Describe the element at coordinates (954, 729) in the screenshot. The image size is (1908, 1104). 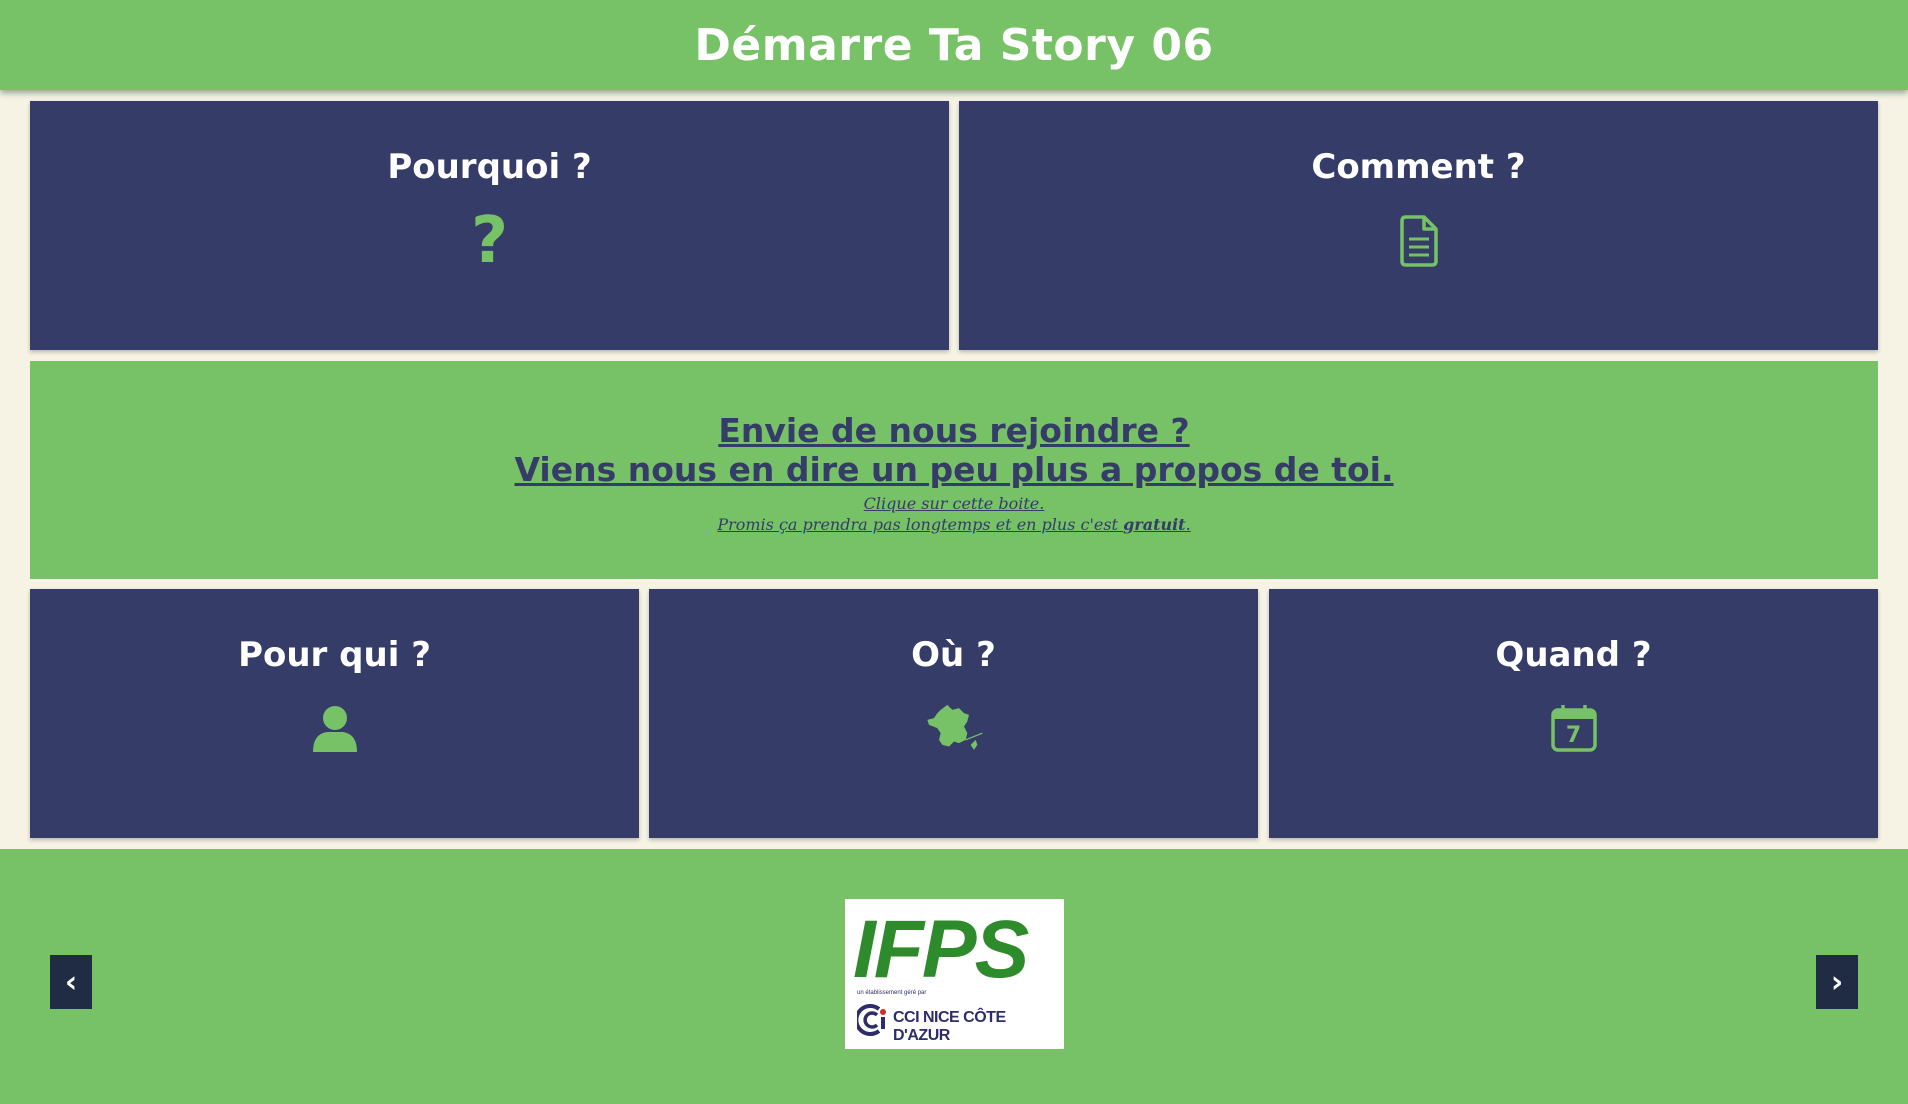
I see `france-map-icon` at that location.